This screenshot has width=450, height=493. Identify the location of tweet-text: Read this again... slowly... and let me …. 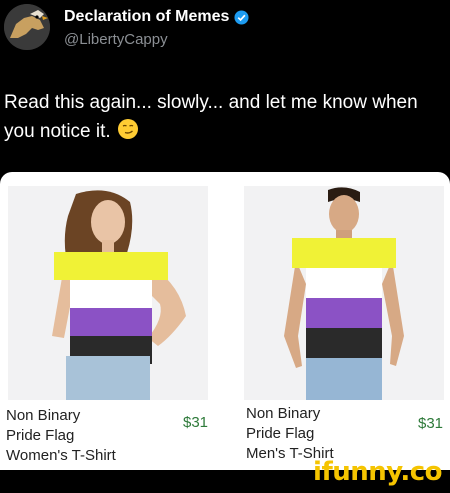
(224, 118).